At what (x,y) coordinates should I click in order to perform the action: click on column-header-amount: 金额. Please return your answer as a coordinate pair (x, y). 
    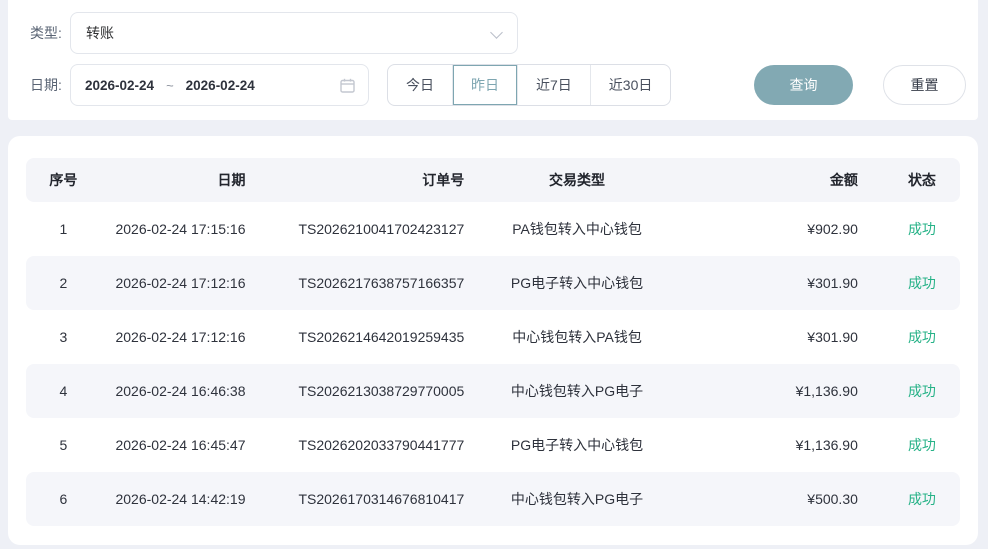
    Looking at the image, I should click on (843, 180).